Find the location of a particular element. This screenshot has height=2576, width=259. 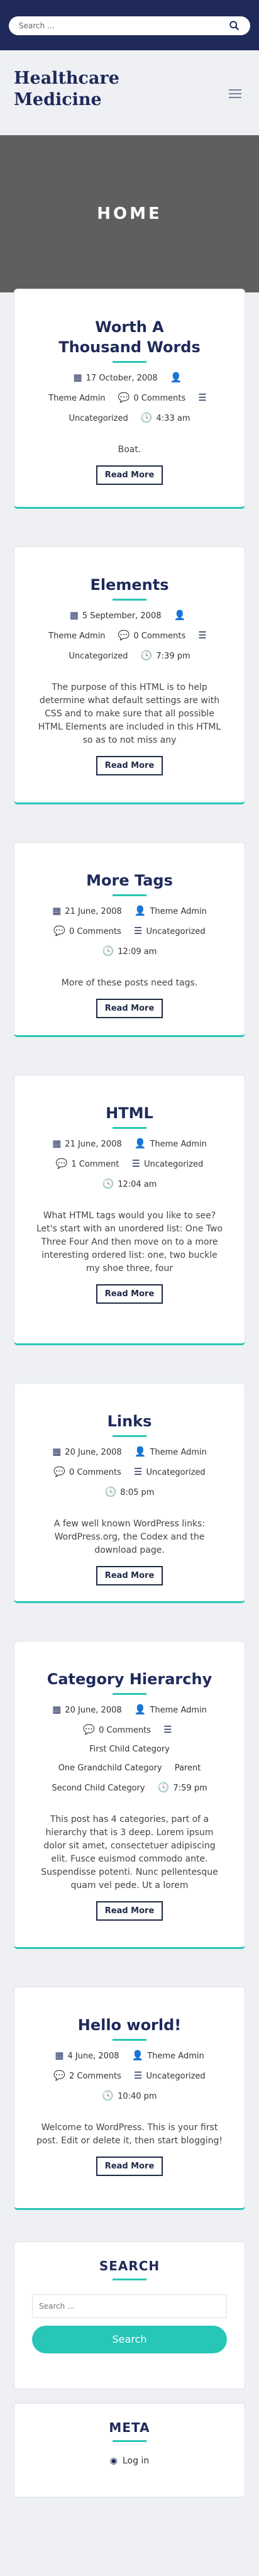

post-category: First Child Category is located at coordinates (129, 1749).